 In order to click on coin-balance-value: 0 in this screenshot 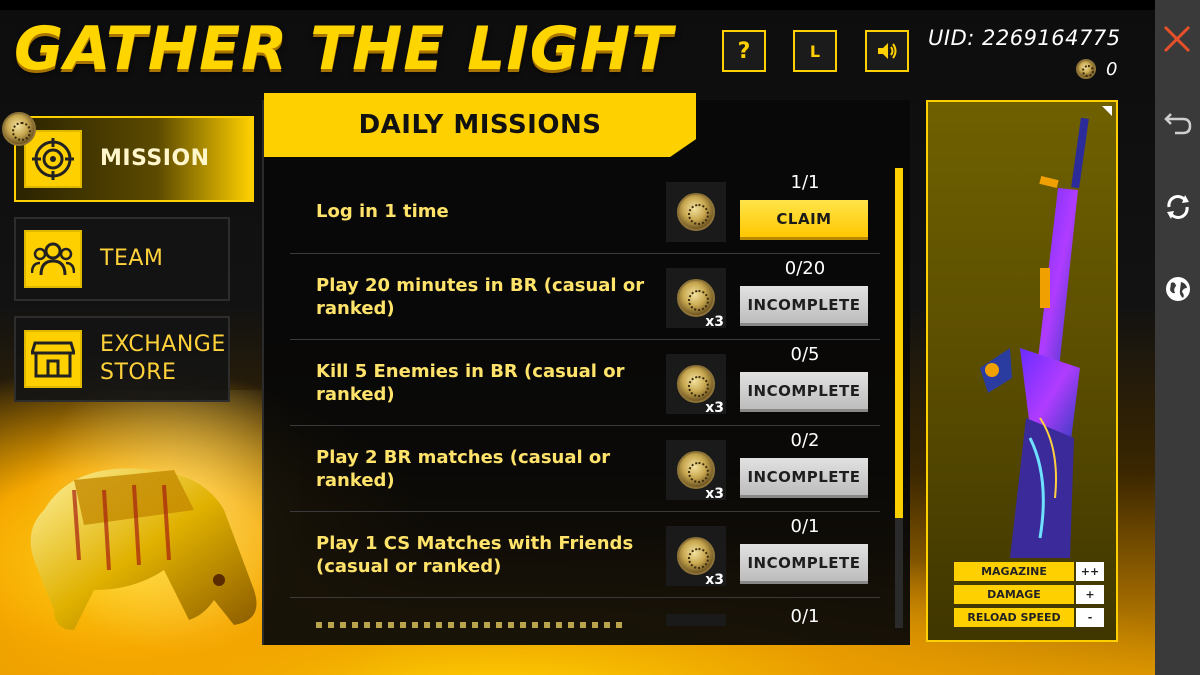, I will do `click(1112, 69)`.